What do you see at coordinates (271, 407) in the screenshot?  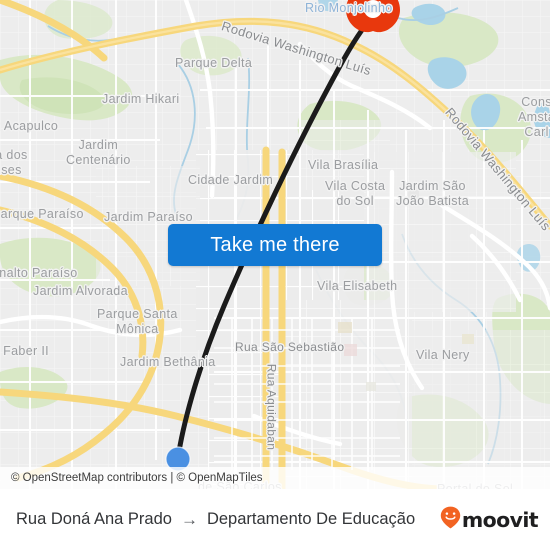 I see `map-label: Rua Aquidaban` at bounding box center [271, 407].